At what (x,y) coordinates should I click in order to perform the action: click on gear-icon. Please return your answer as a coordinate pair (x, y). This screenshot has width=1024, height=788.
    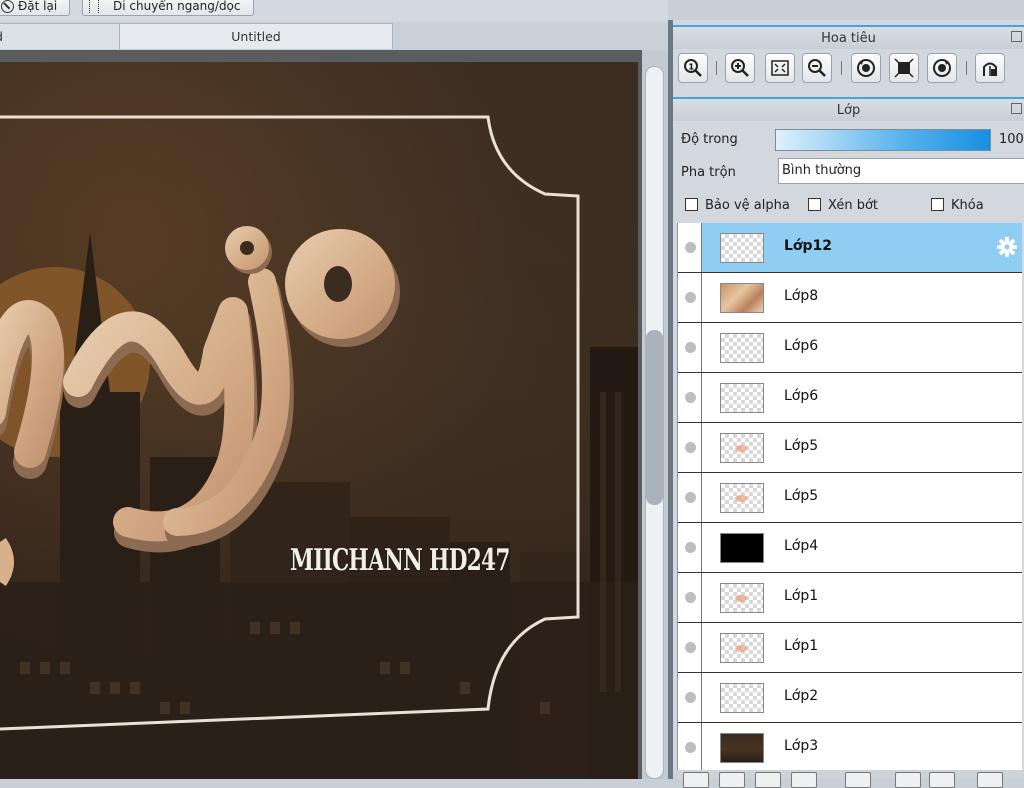
    Looking at the image, I should click on (1007, 247).